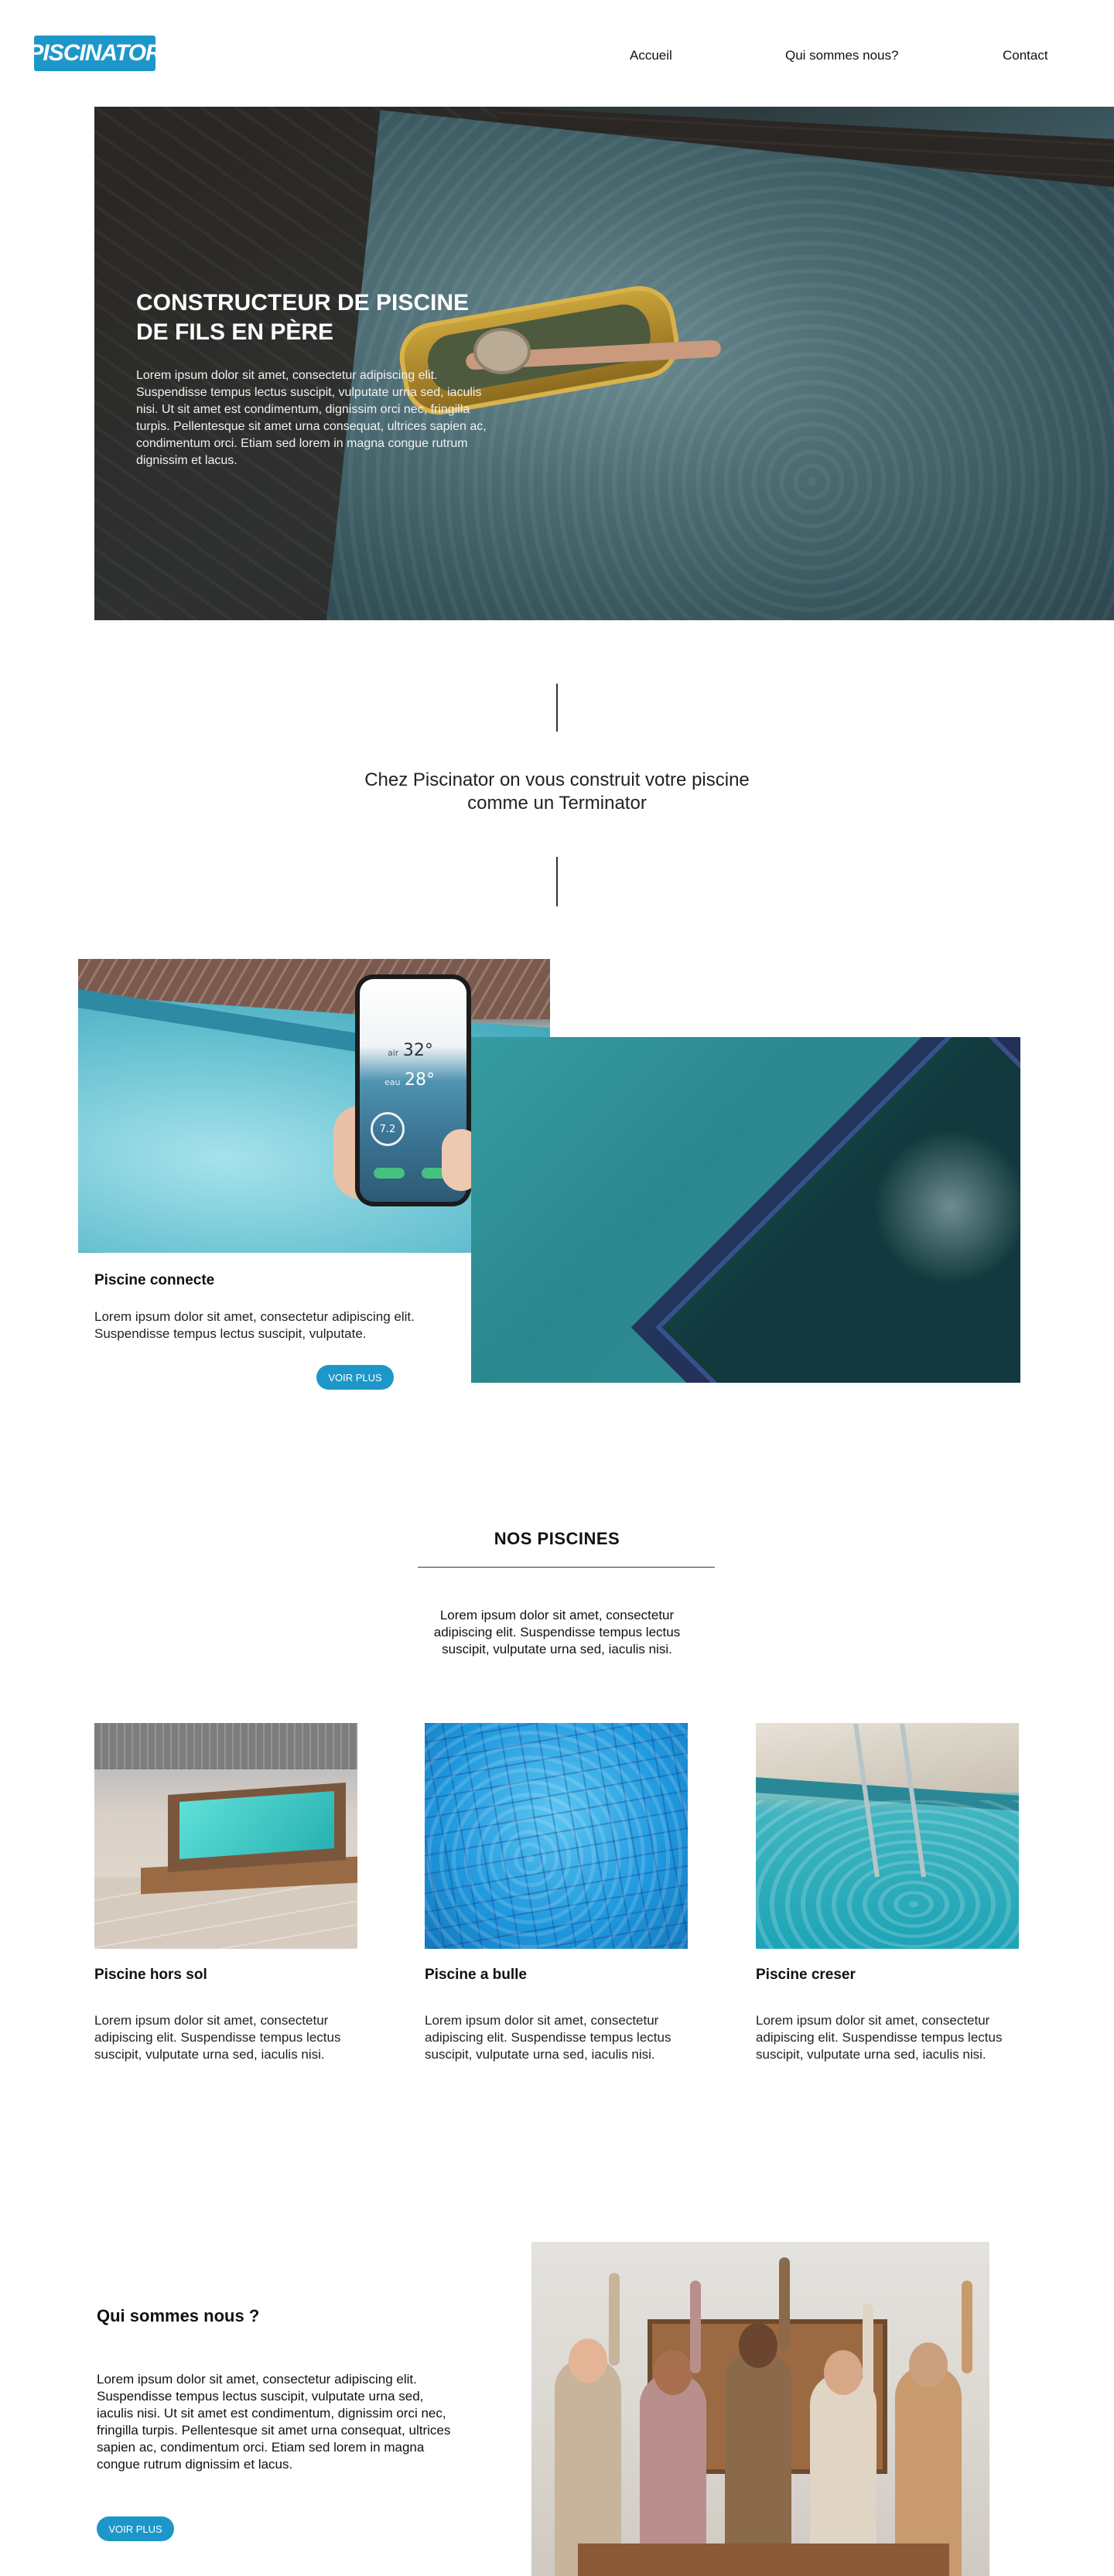 Image resolution: width=1114 pixels, height=2576 pixels. What do you see at coordinates (557, 708) in the screenshot?
I see `divider-top` at bounding box center [557, 708].